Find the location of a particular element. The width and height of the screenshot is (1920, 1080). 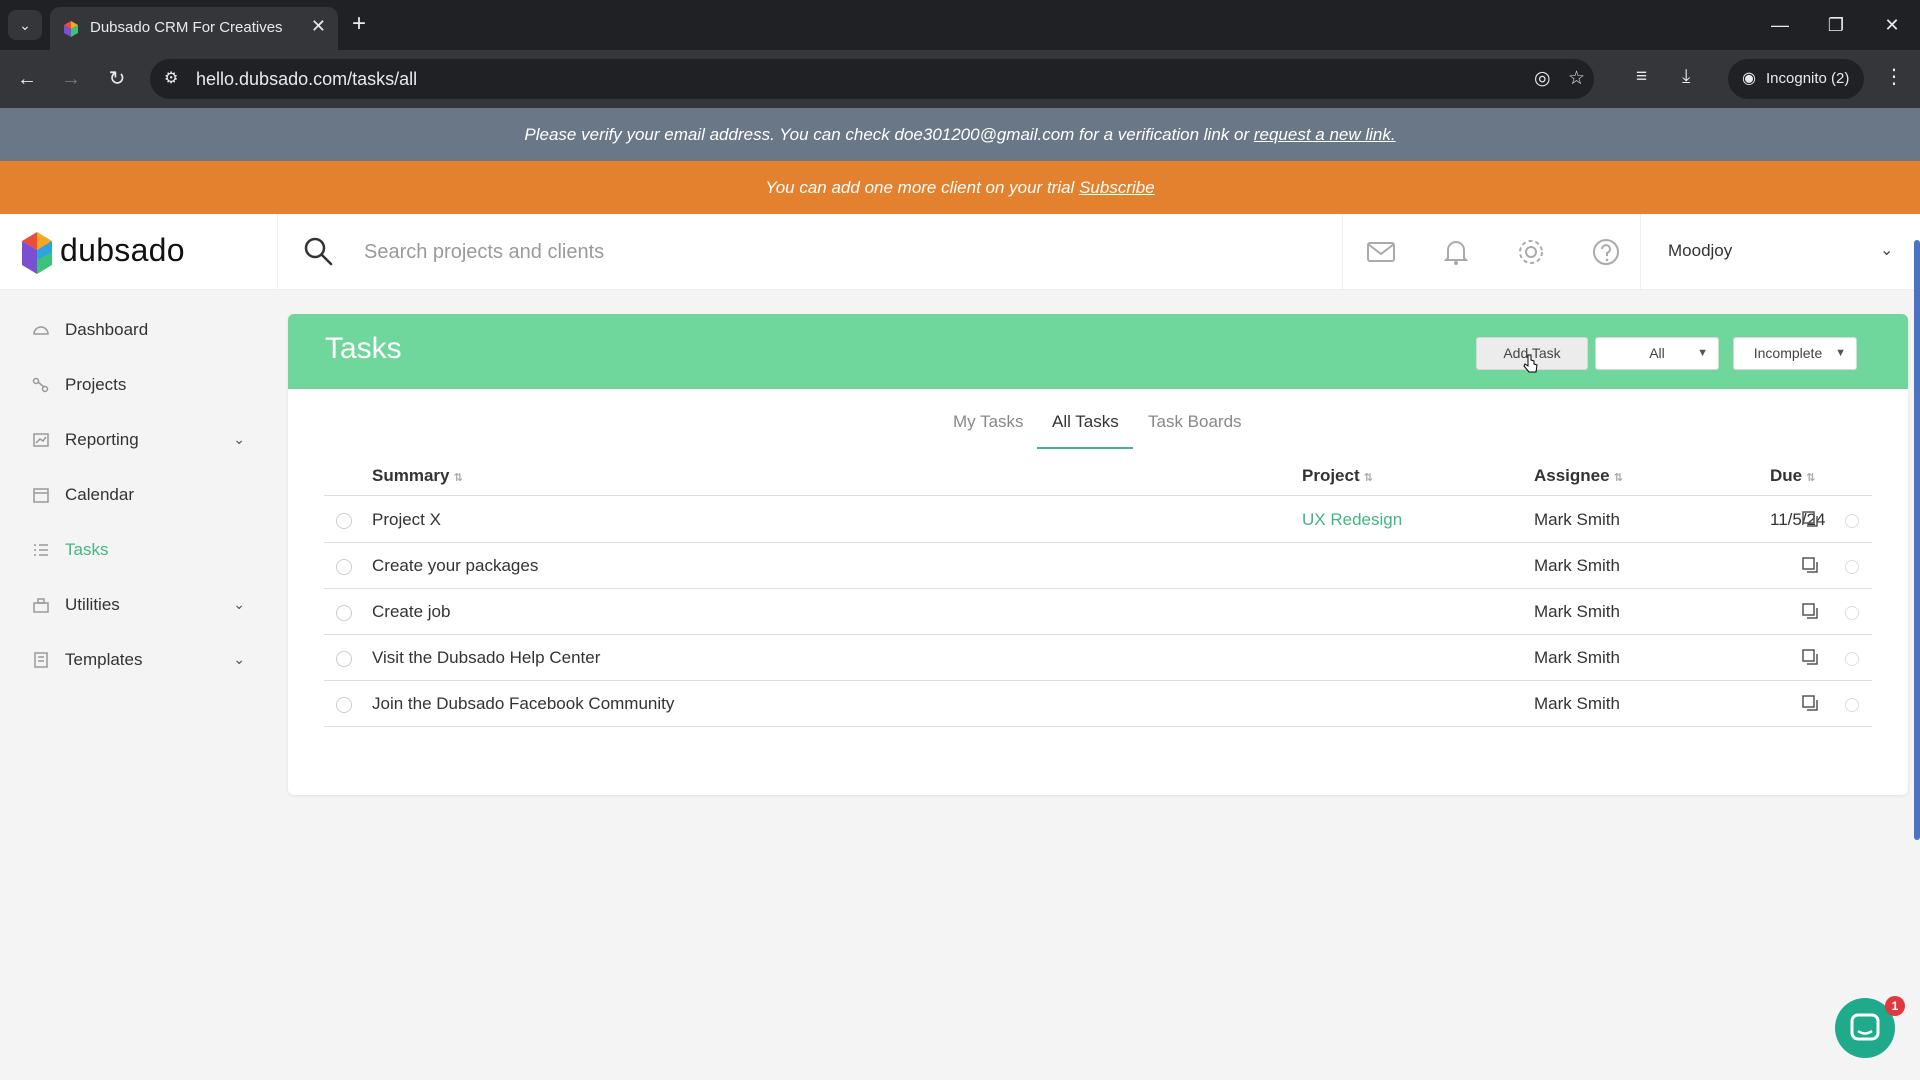

task-summary: Create job is located at coordinates (411, 612).